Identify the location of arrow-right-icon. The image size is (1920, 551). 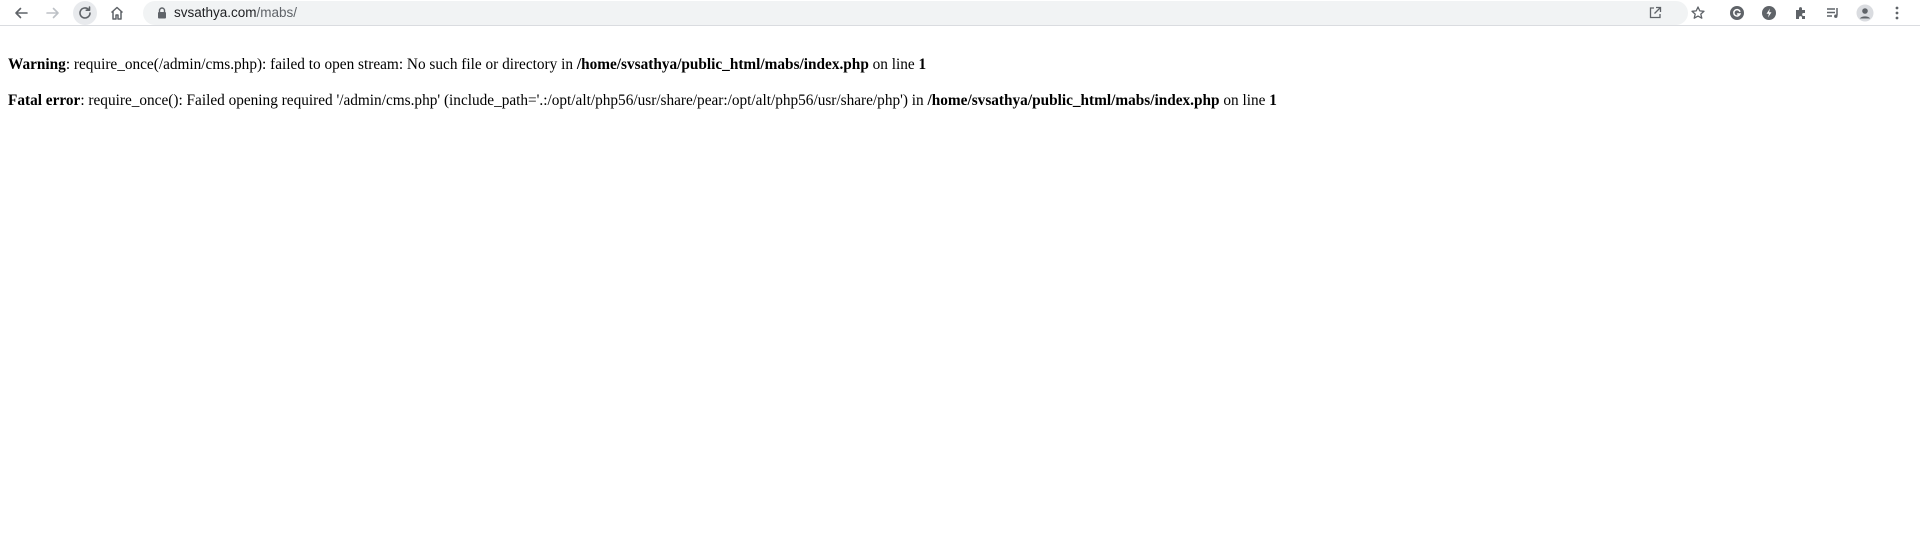
(52, 13).